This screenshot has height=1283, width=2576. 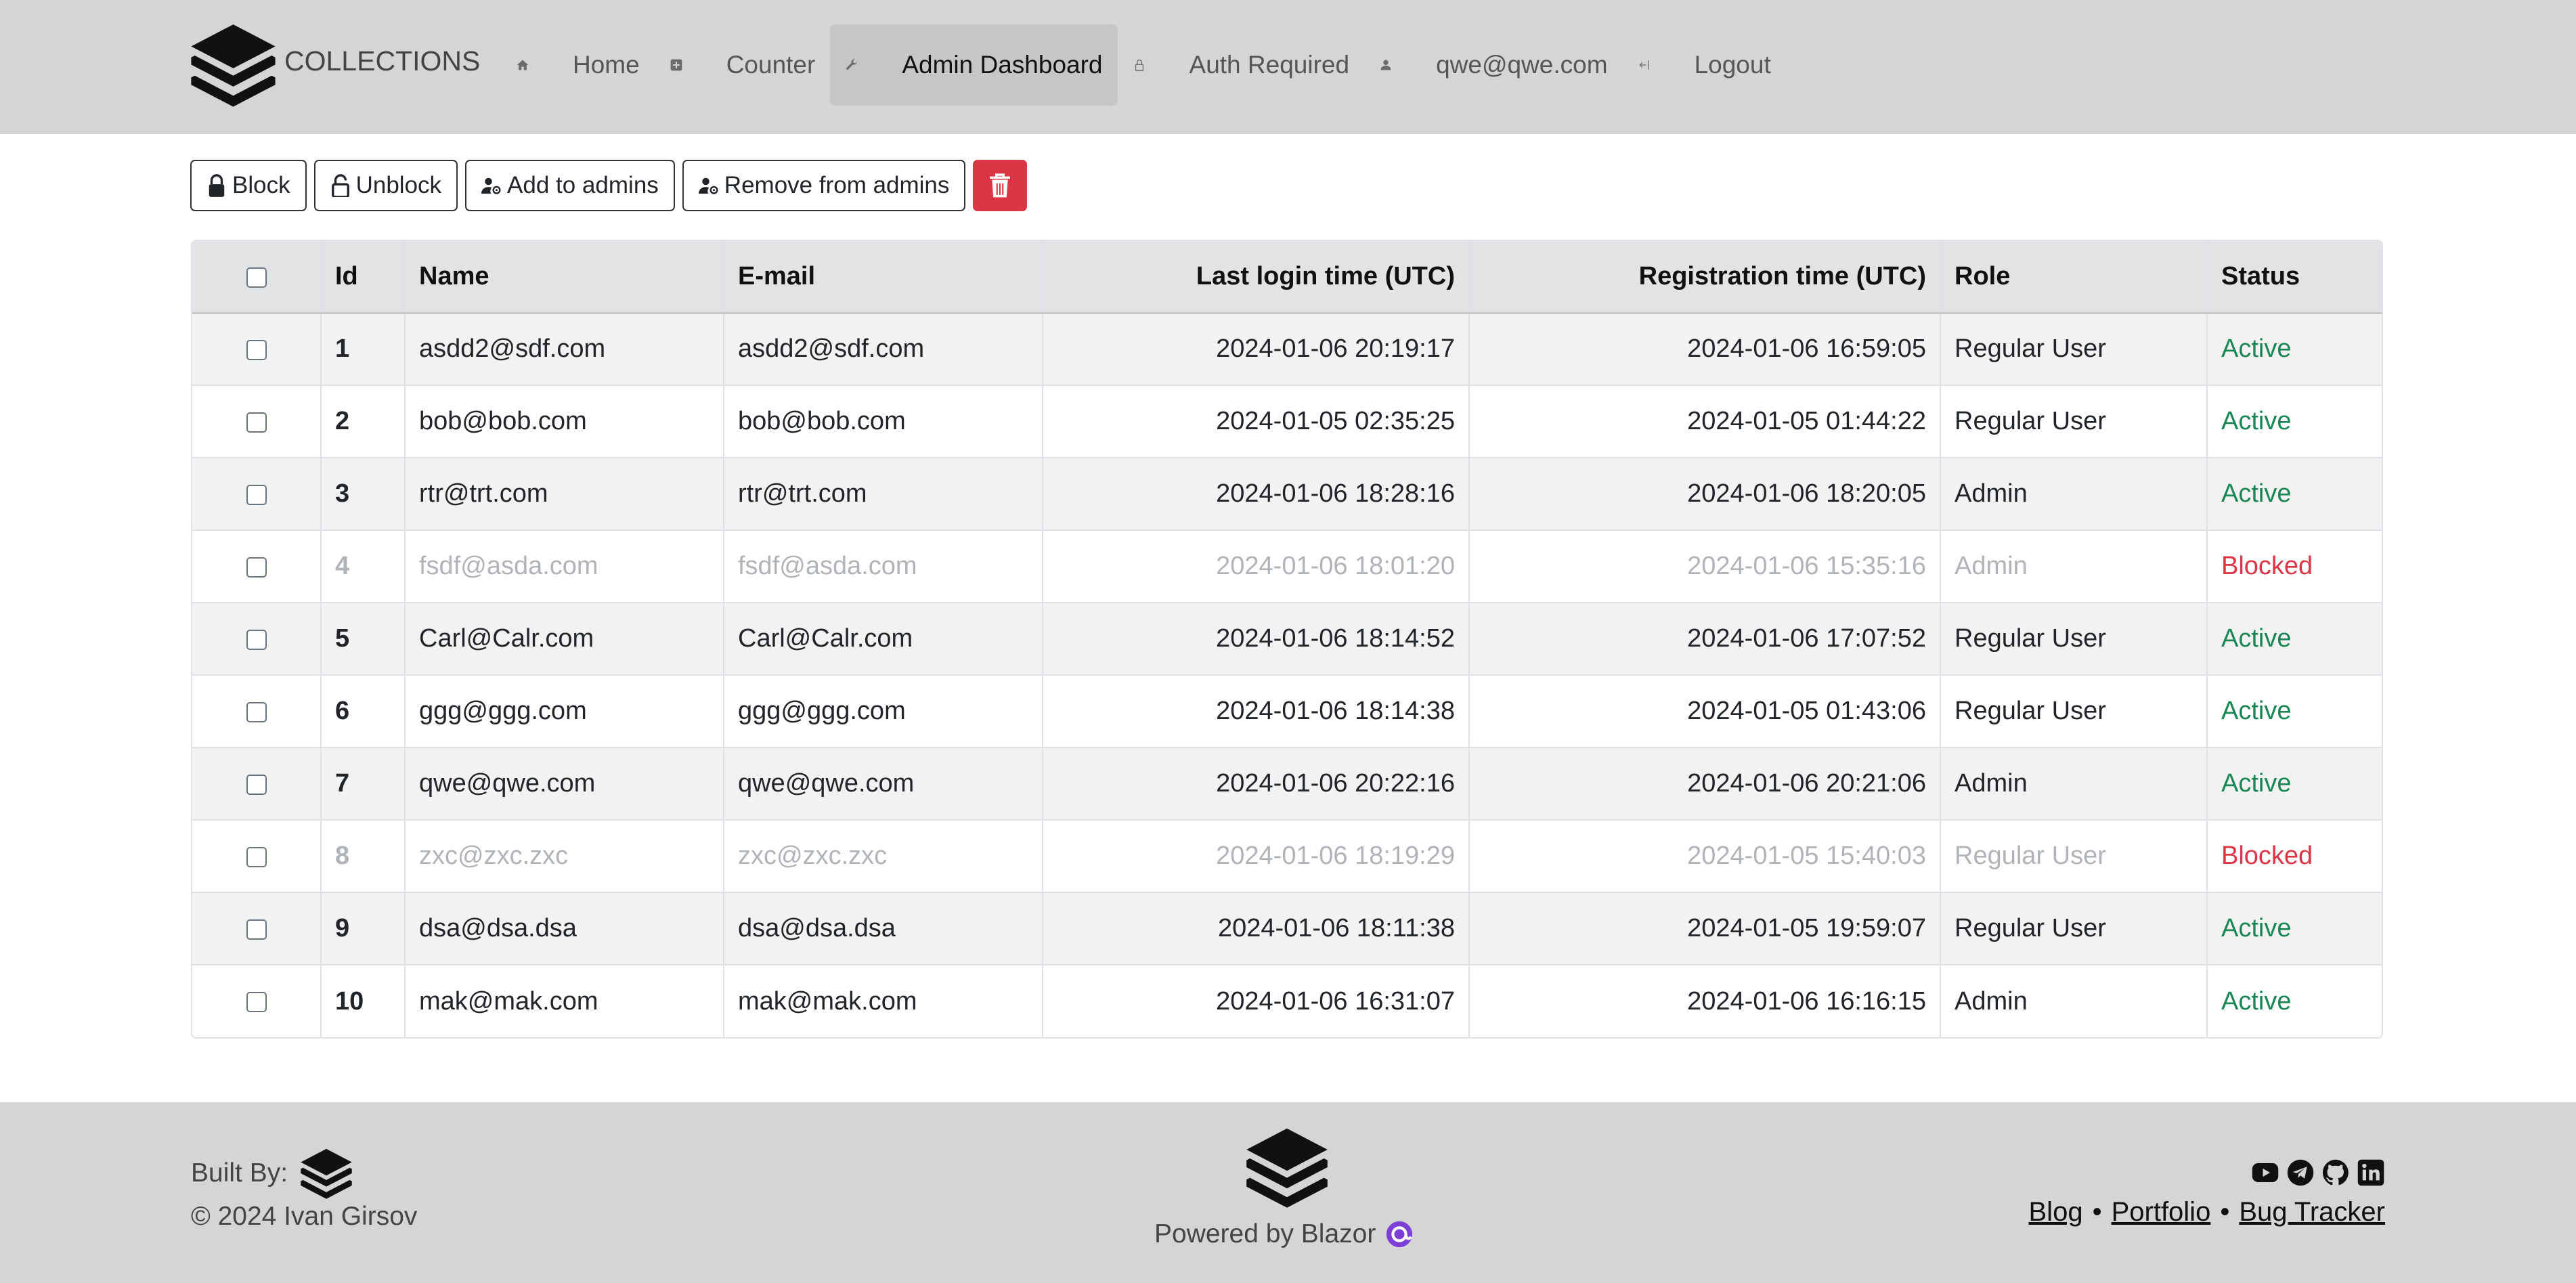 What do you see at coordinates (2265, 1173) in the screenshot?
I see `youtube-icon` at bounding box center [2265, 1173].